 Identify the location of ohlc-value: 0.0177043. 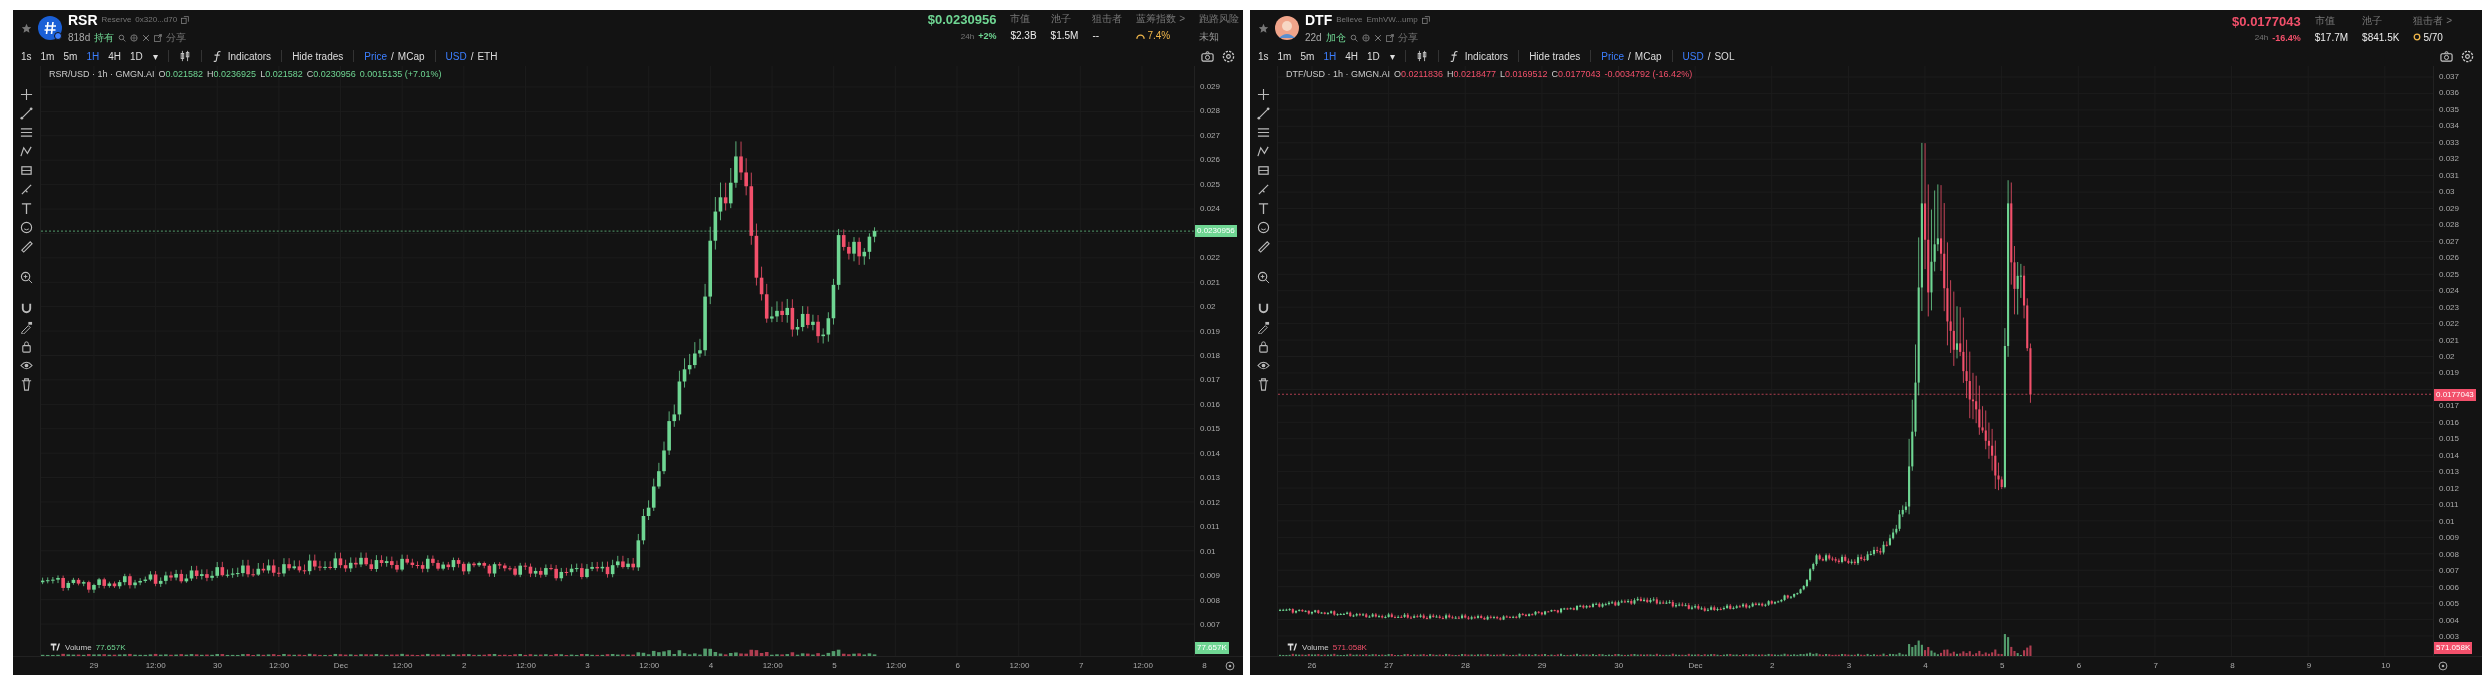
(1579, 74).